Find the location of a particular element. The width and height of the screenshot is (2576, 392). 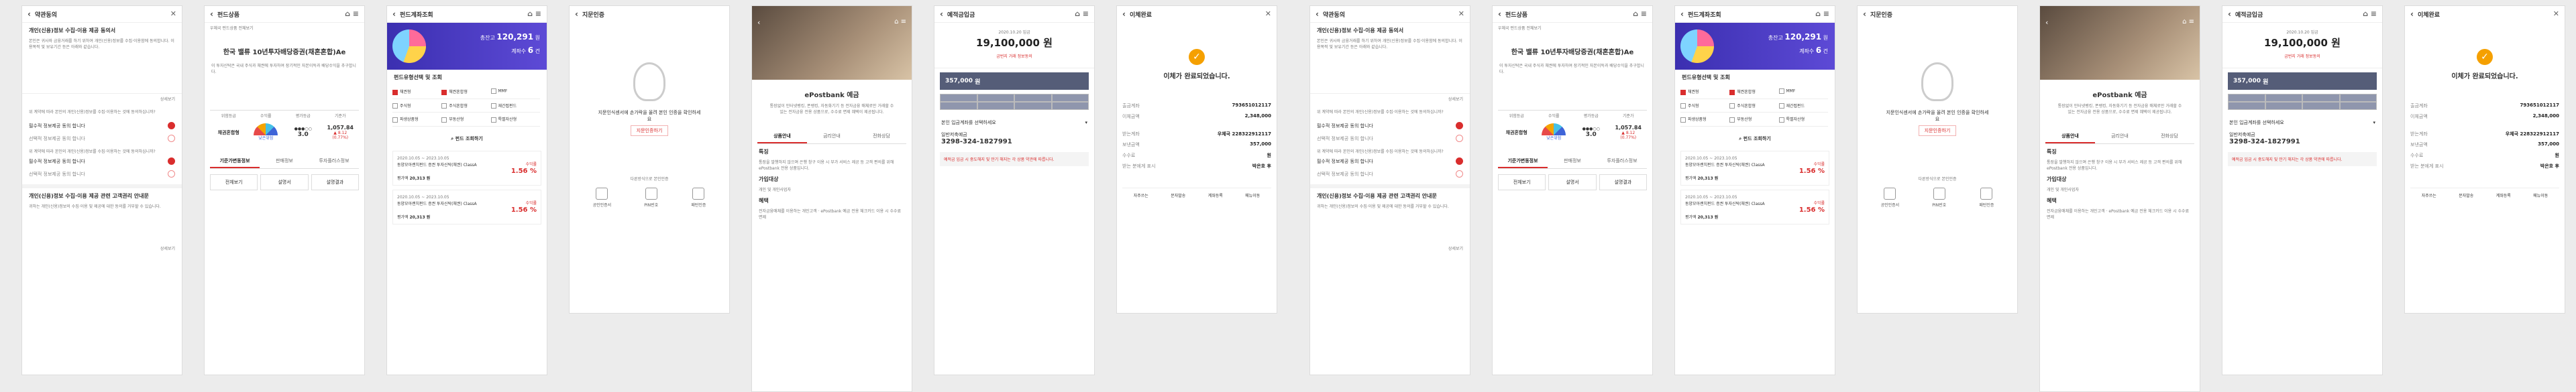

filter-checkbox: 주식혼합형 is located at coordinates (466, 106).